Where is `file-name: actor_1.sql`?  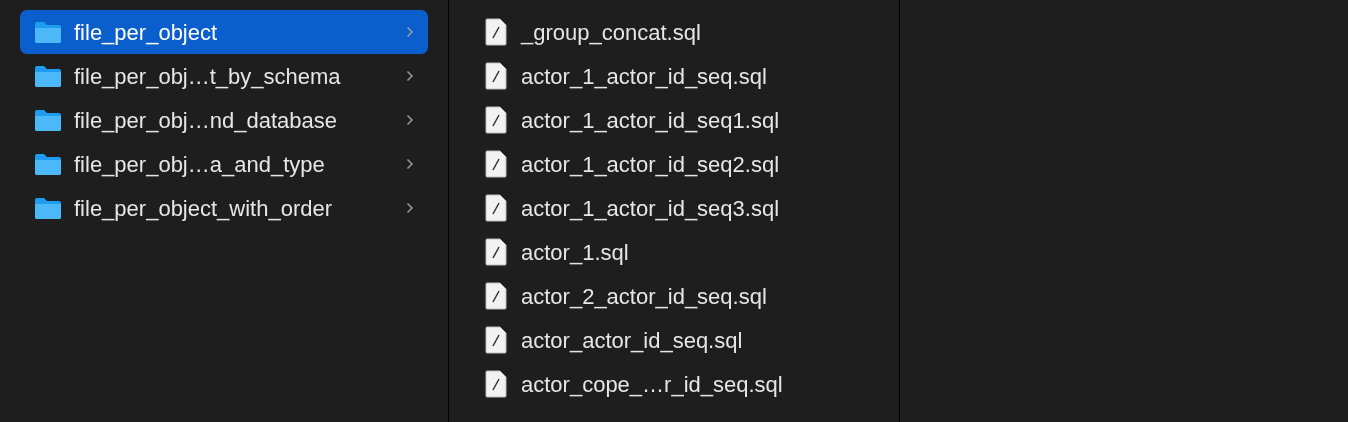
file-name: actor_1.sql is located at coordinates (575, 252).